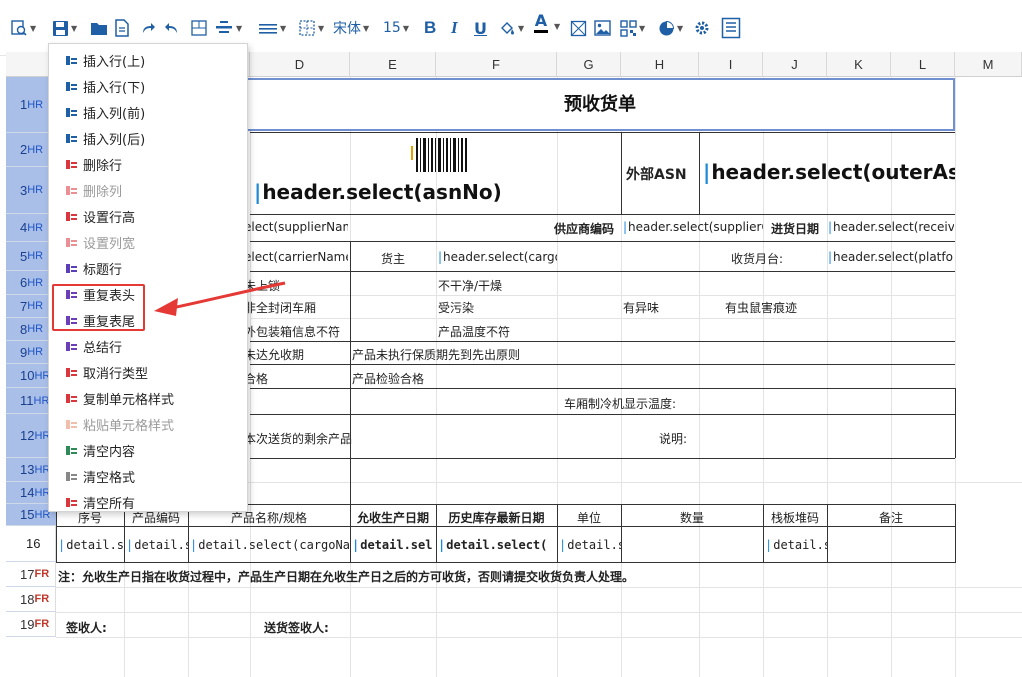  I want to click on menu-item-cancel-row-type: 取消行类型, so click(148, 372).